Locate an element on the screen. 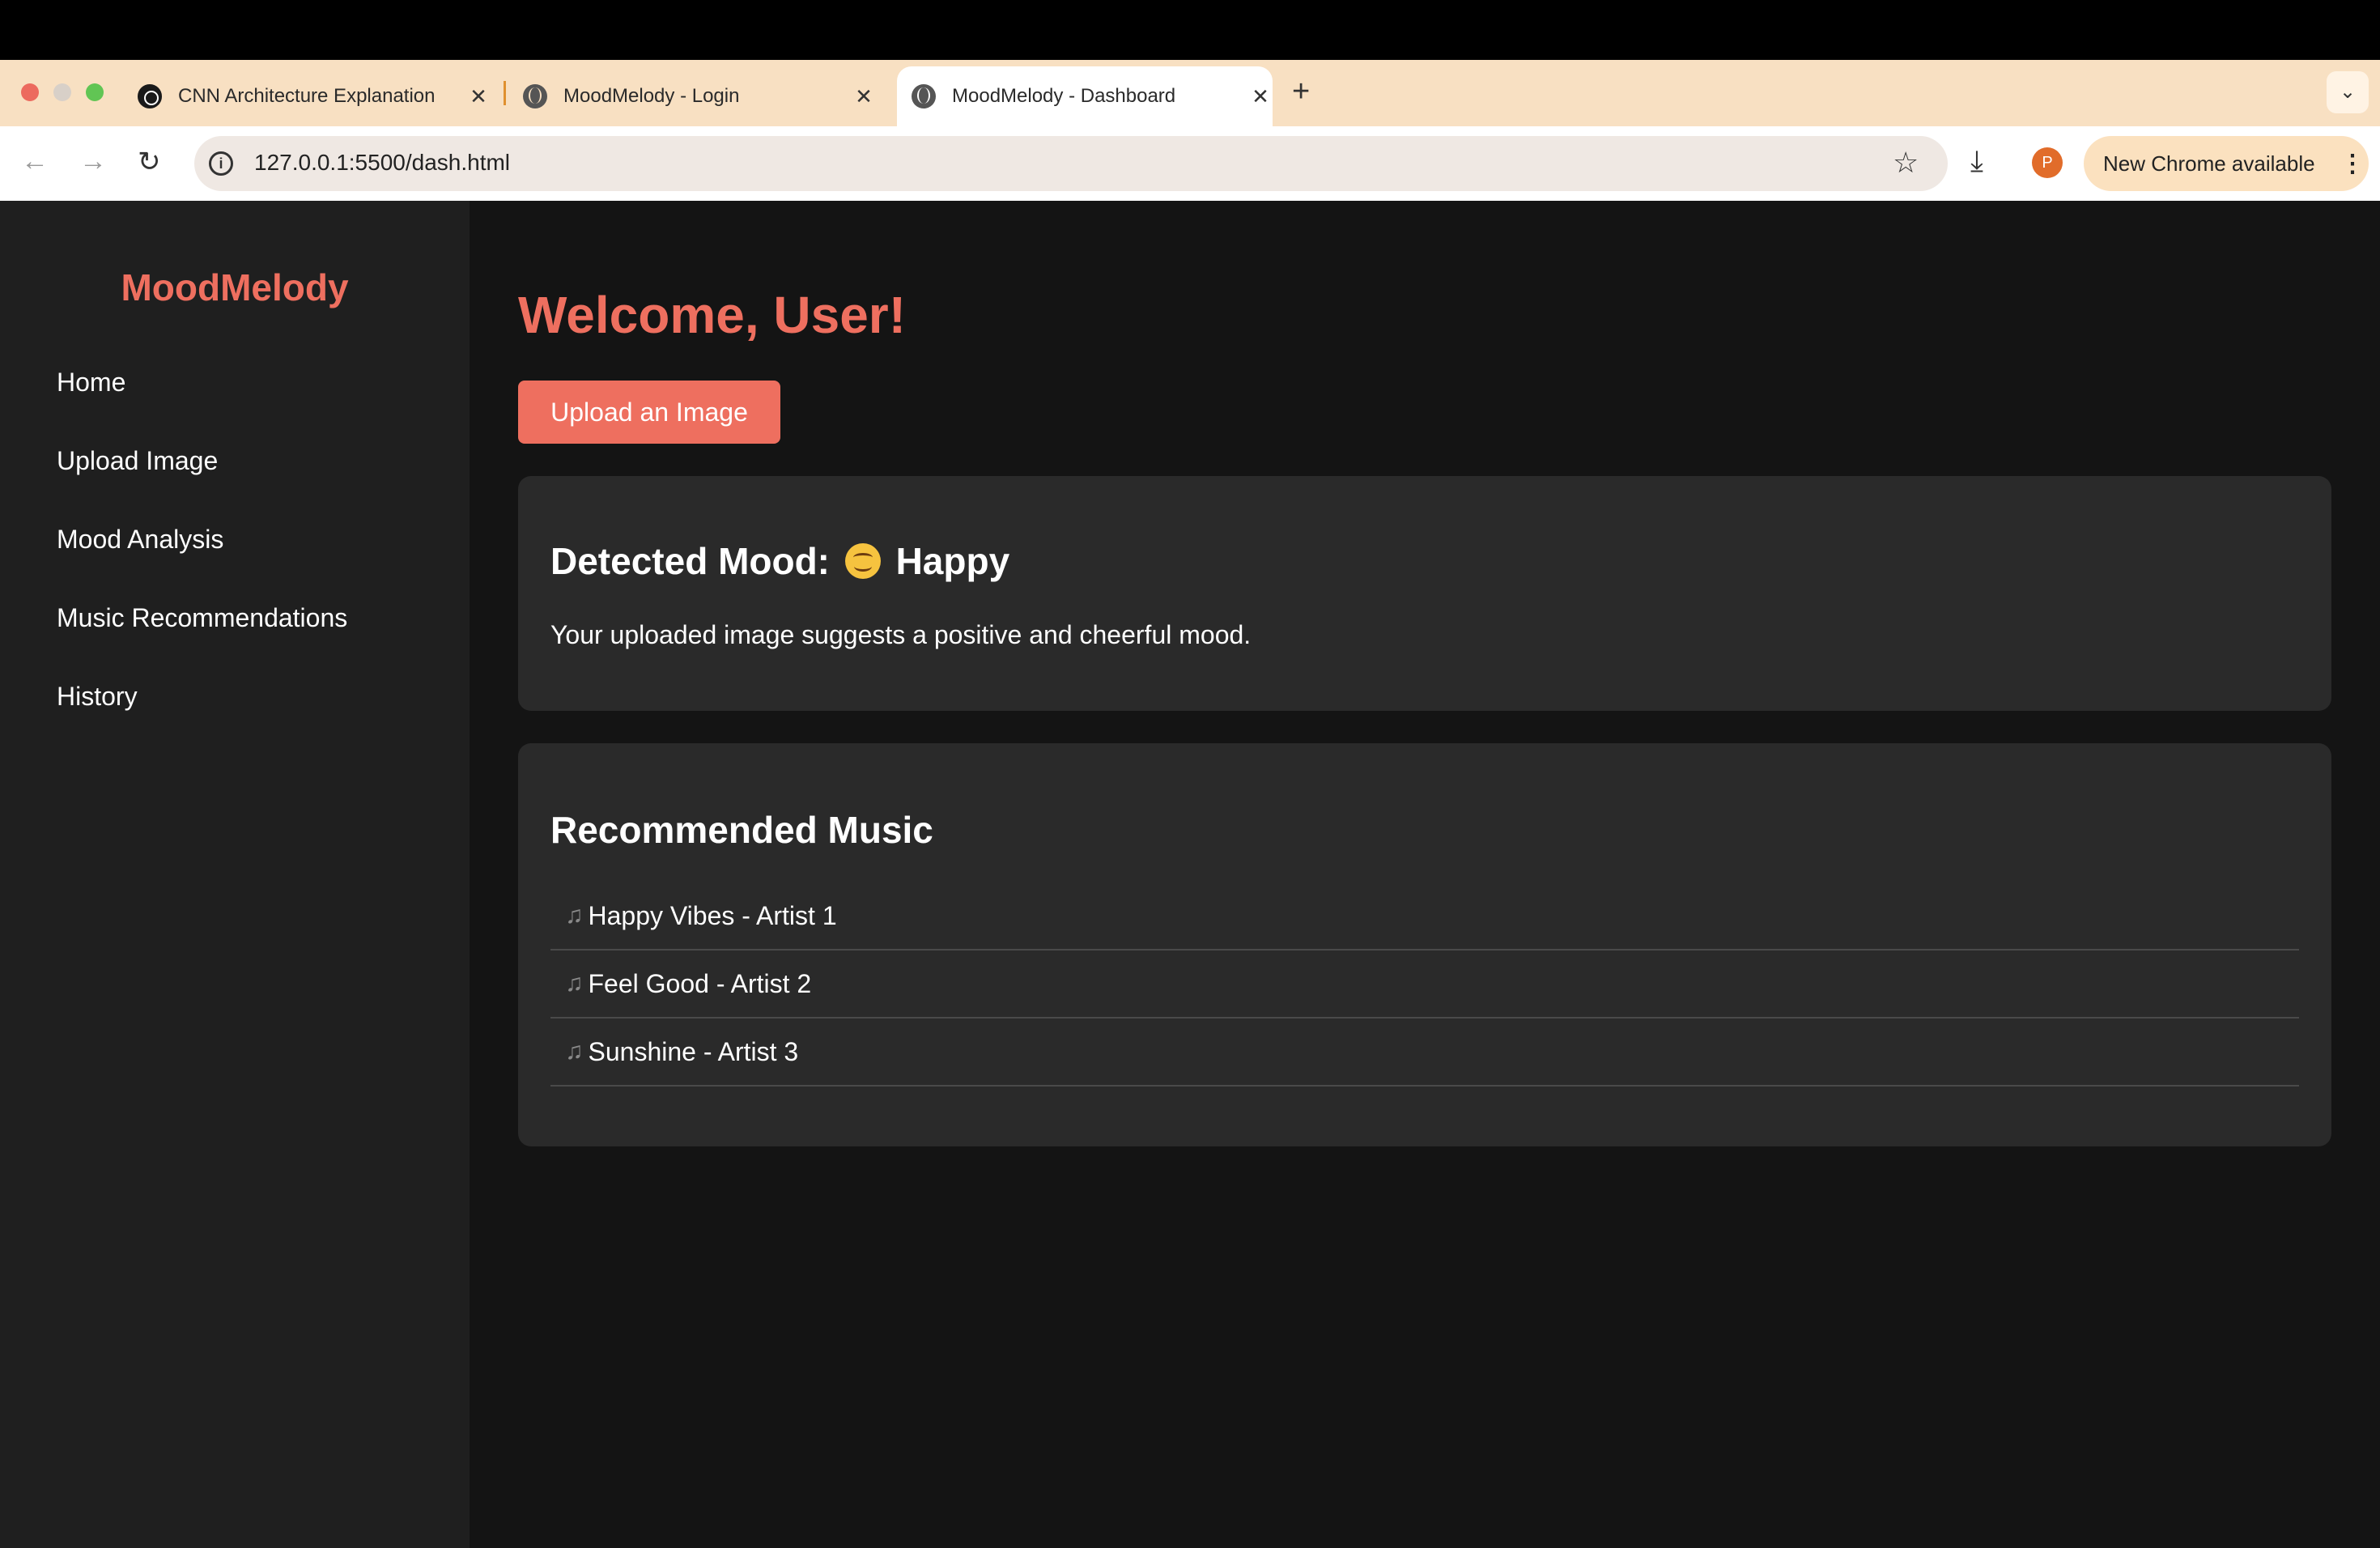  upload-image-button: Upload an Image is located at coordinates (649, 412).